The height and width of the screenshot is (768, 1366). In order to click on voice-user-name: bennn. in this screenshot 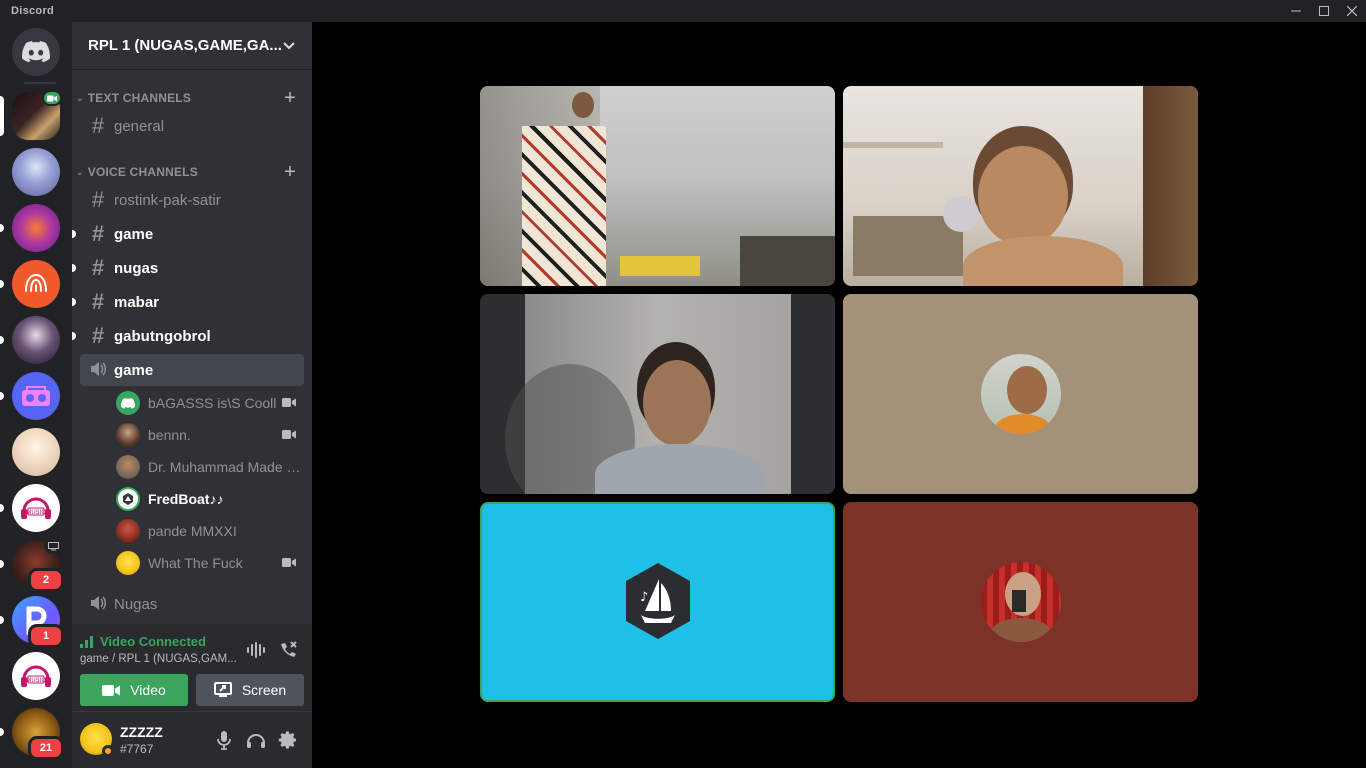, I will do `click(169, 435)`.